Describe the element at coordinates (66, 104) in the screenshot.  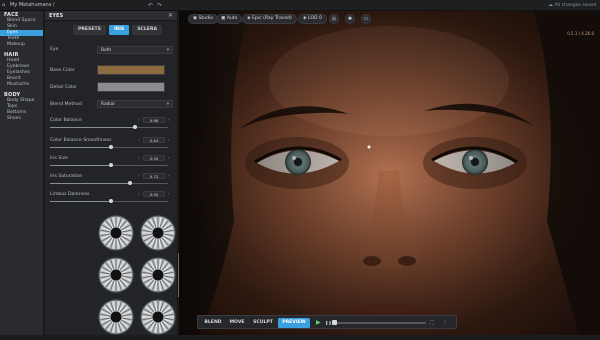
I see `blend-method-label: Blend Method` at that location.